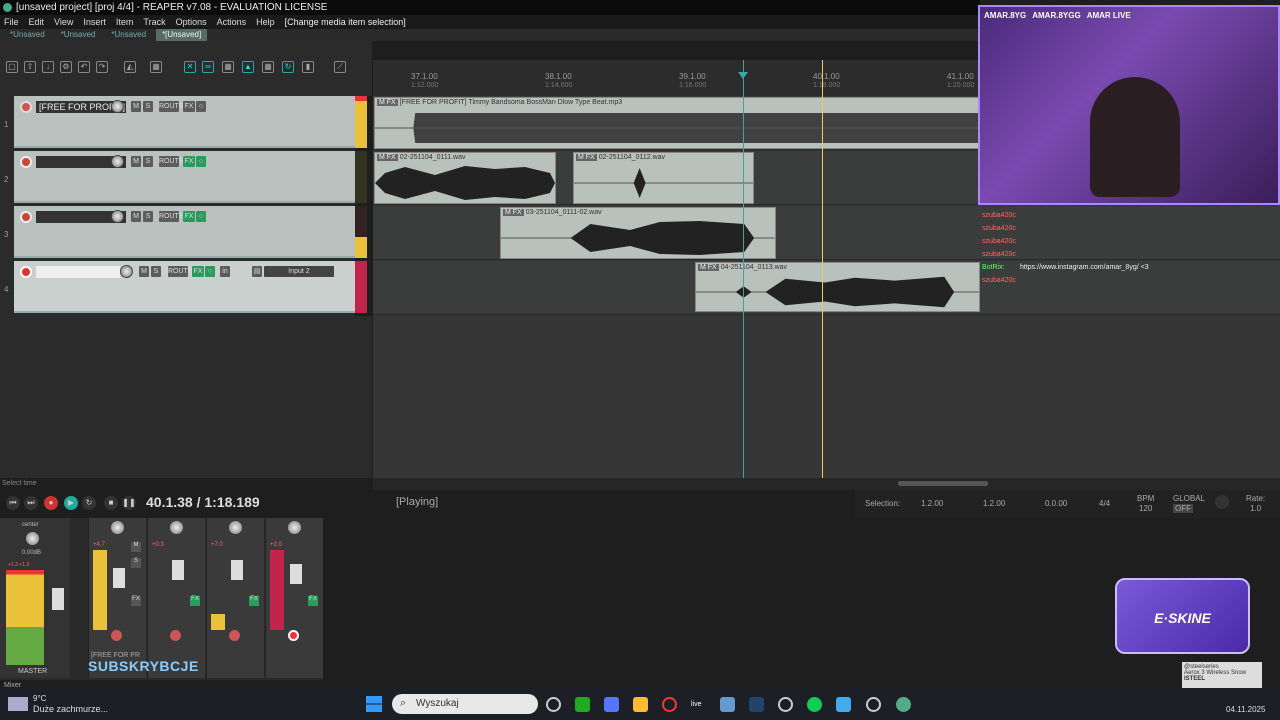  What do you see at coordinates (698, 704) in the screenshot?
I see `live-icon: live` at bounding box center [698, 704].